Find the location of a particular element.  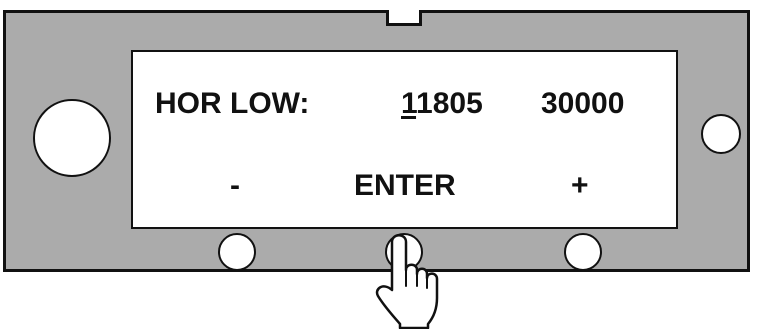

enter-softkey-label: ENTER is located at coordinates (405, 185).